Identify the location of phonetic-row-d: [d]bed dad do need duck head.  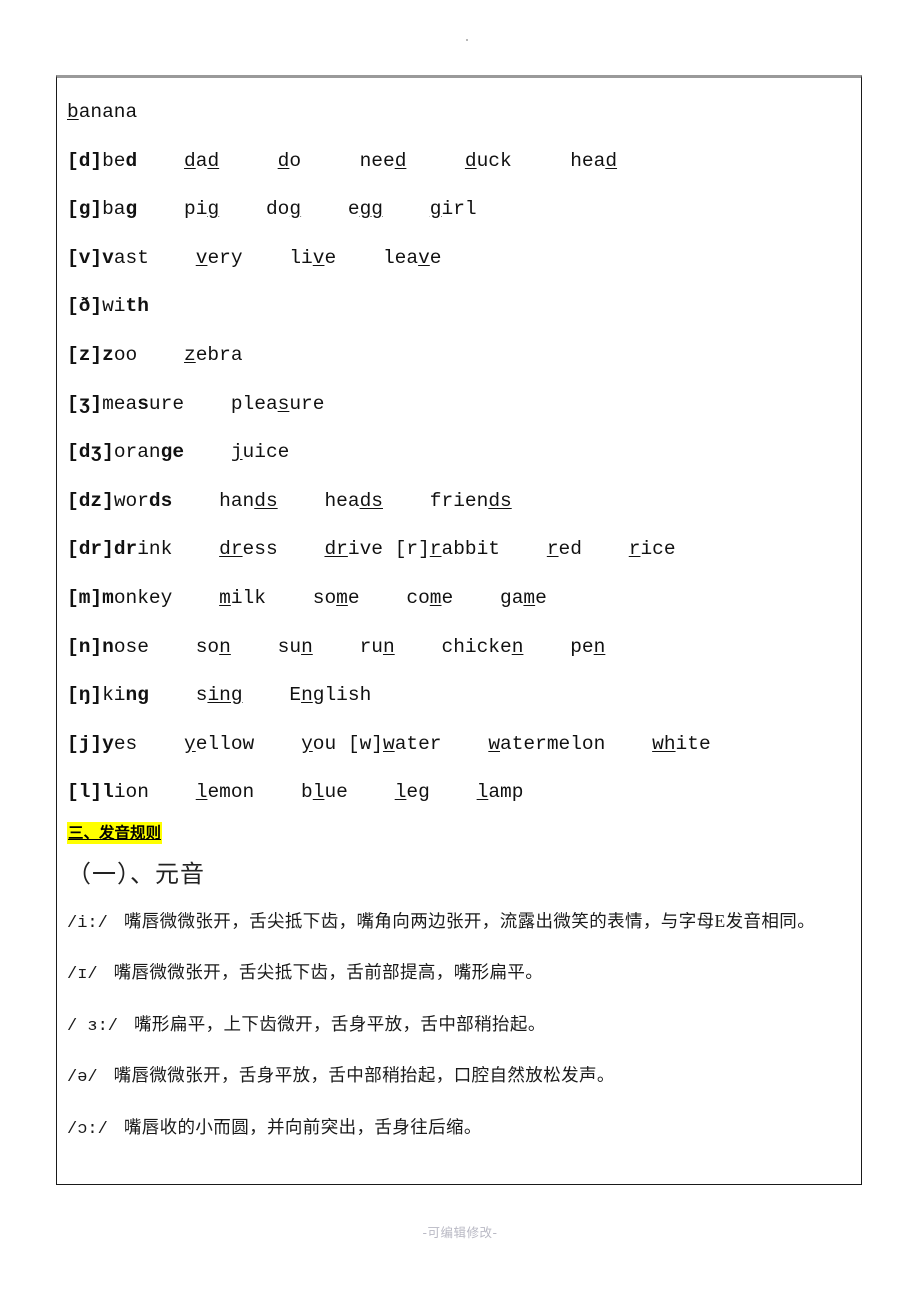
(342, 160).